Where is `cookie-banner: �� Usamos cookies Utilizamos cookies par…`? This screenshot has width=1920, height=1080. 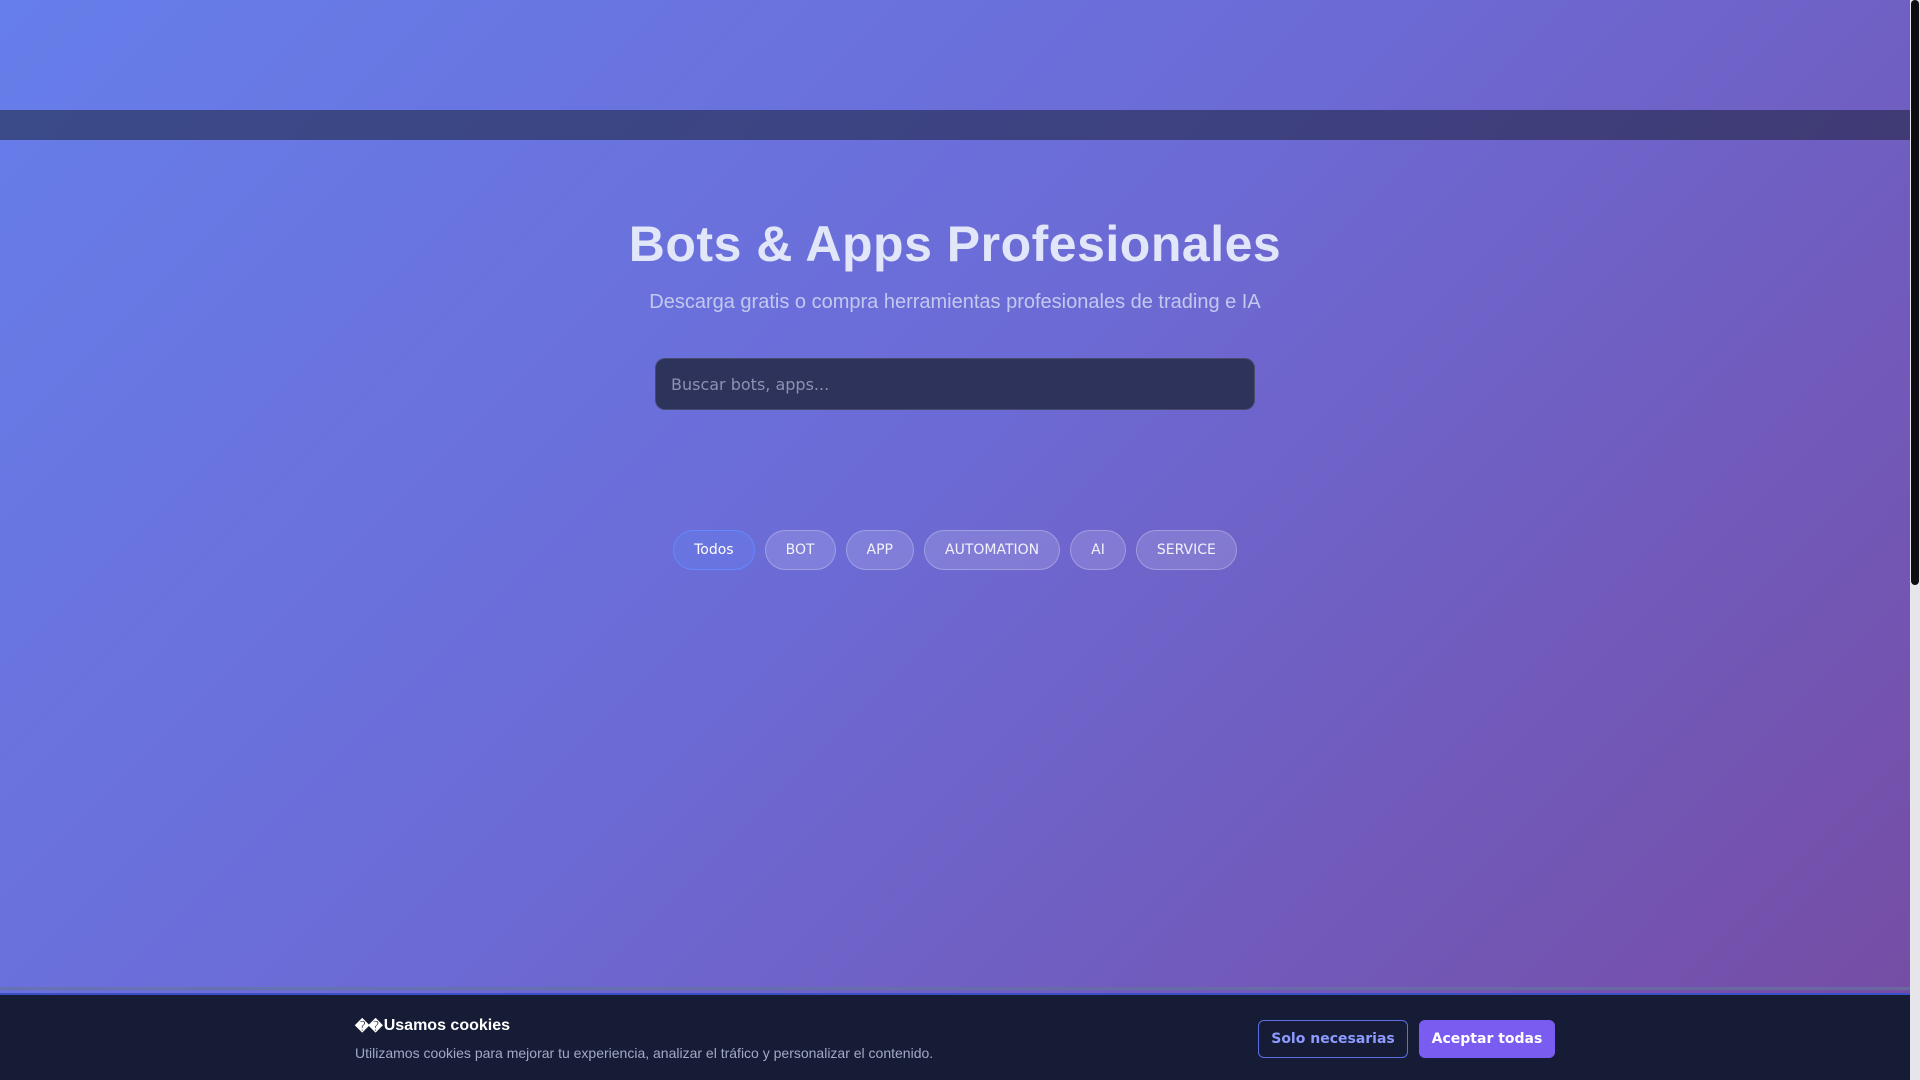 cookie-banner: �� Usamos cookies Utilizamos cookies par… is located at coordinates (955, 1036).